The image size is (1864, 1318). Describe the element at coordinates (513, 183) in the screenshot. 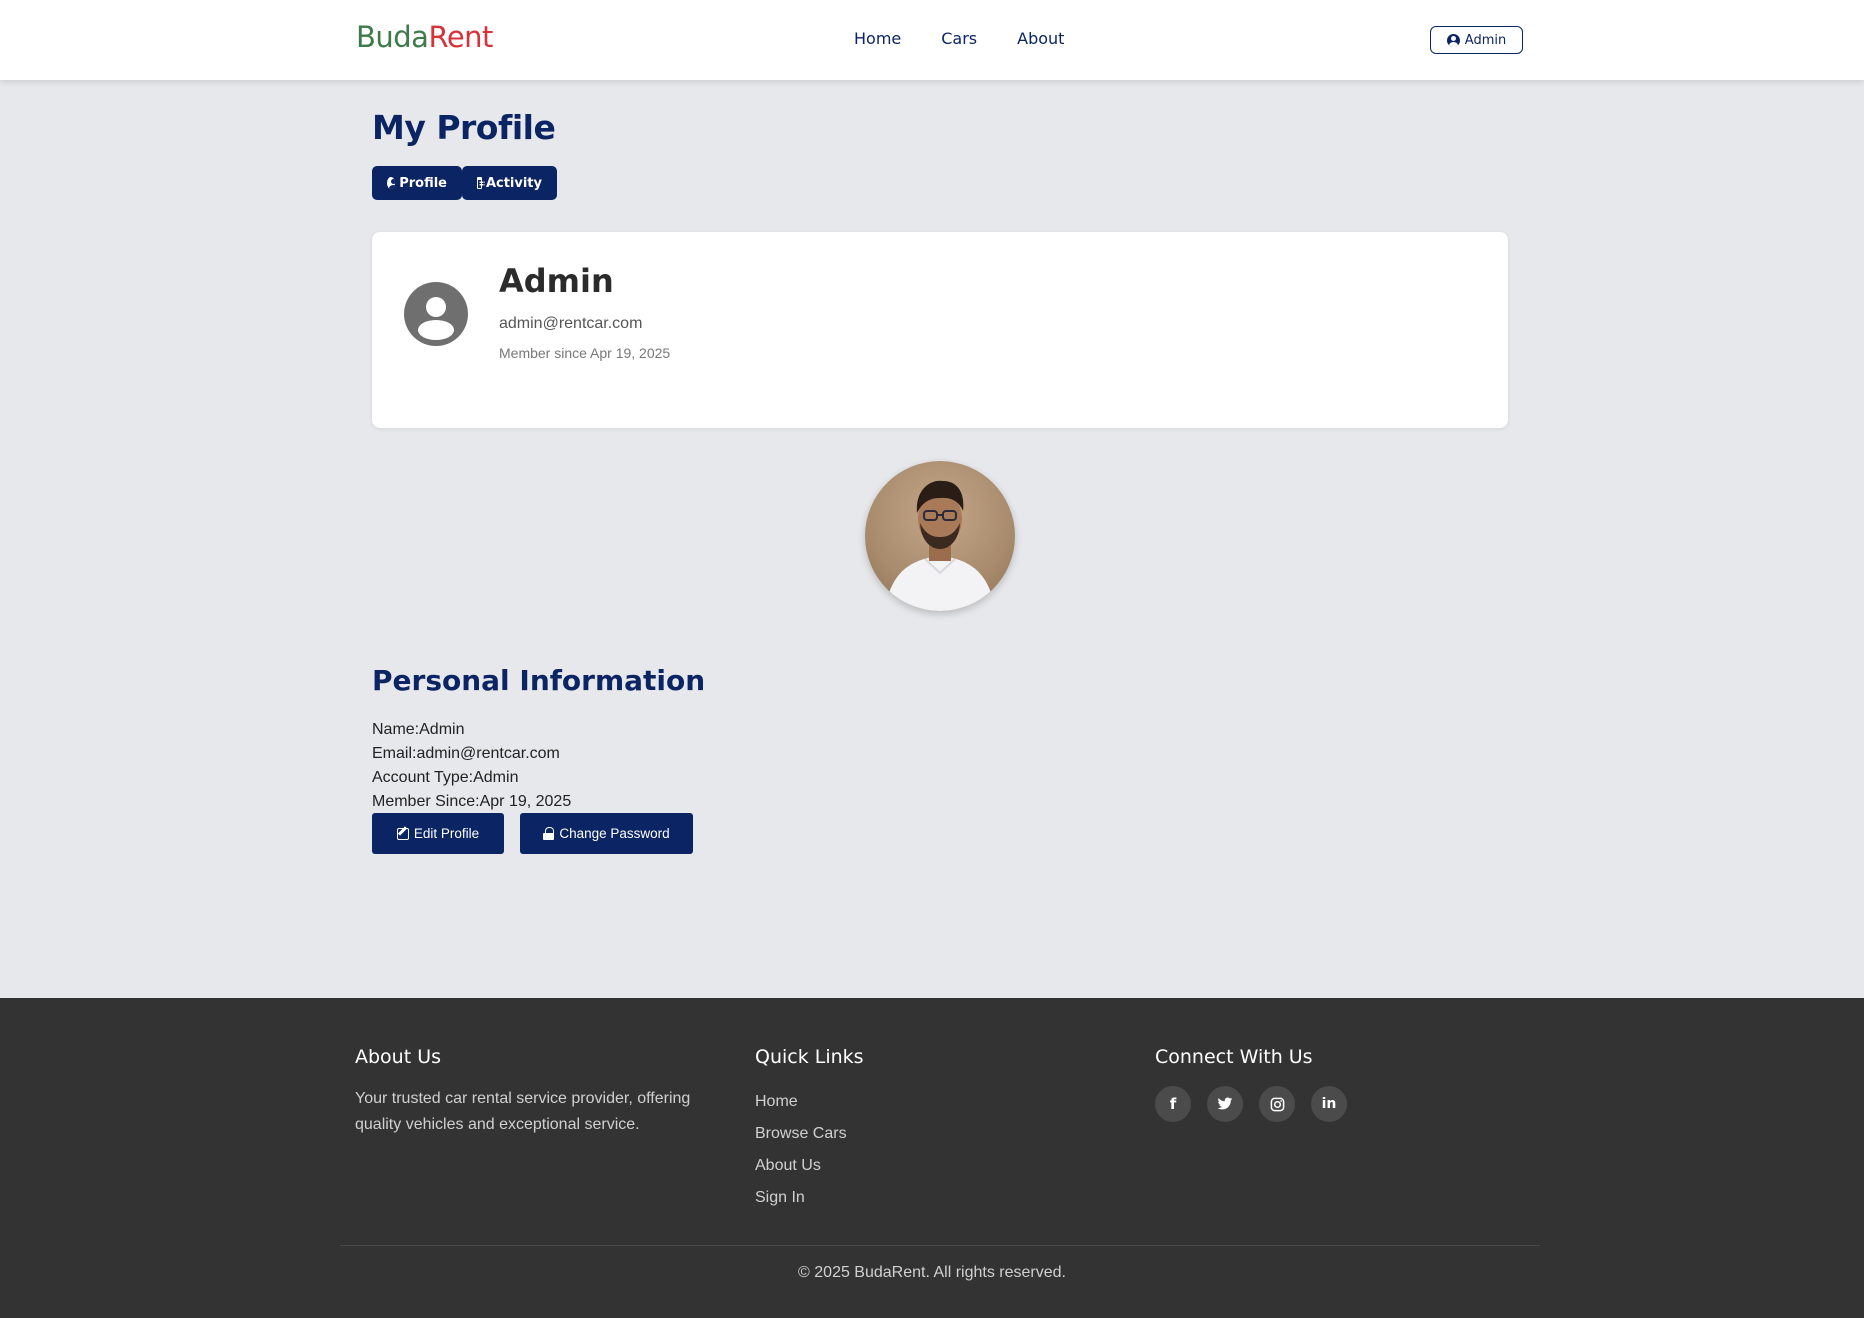

I see `tab-activity-label: Activity` at that location.